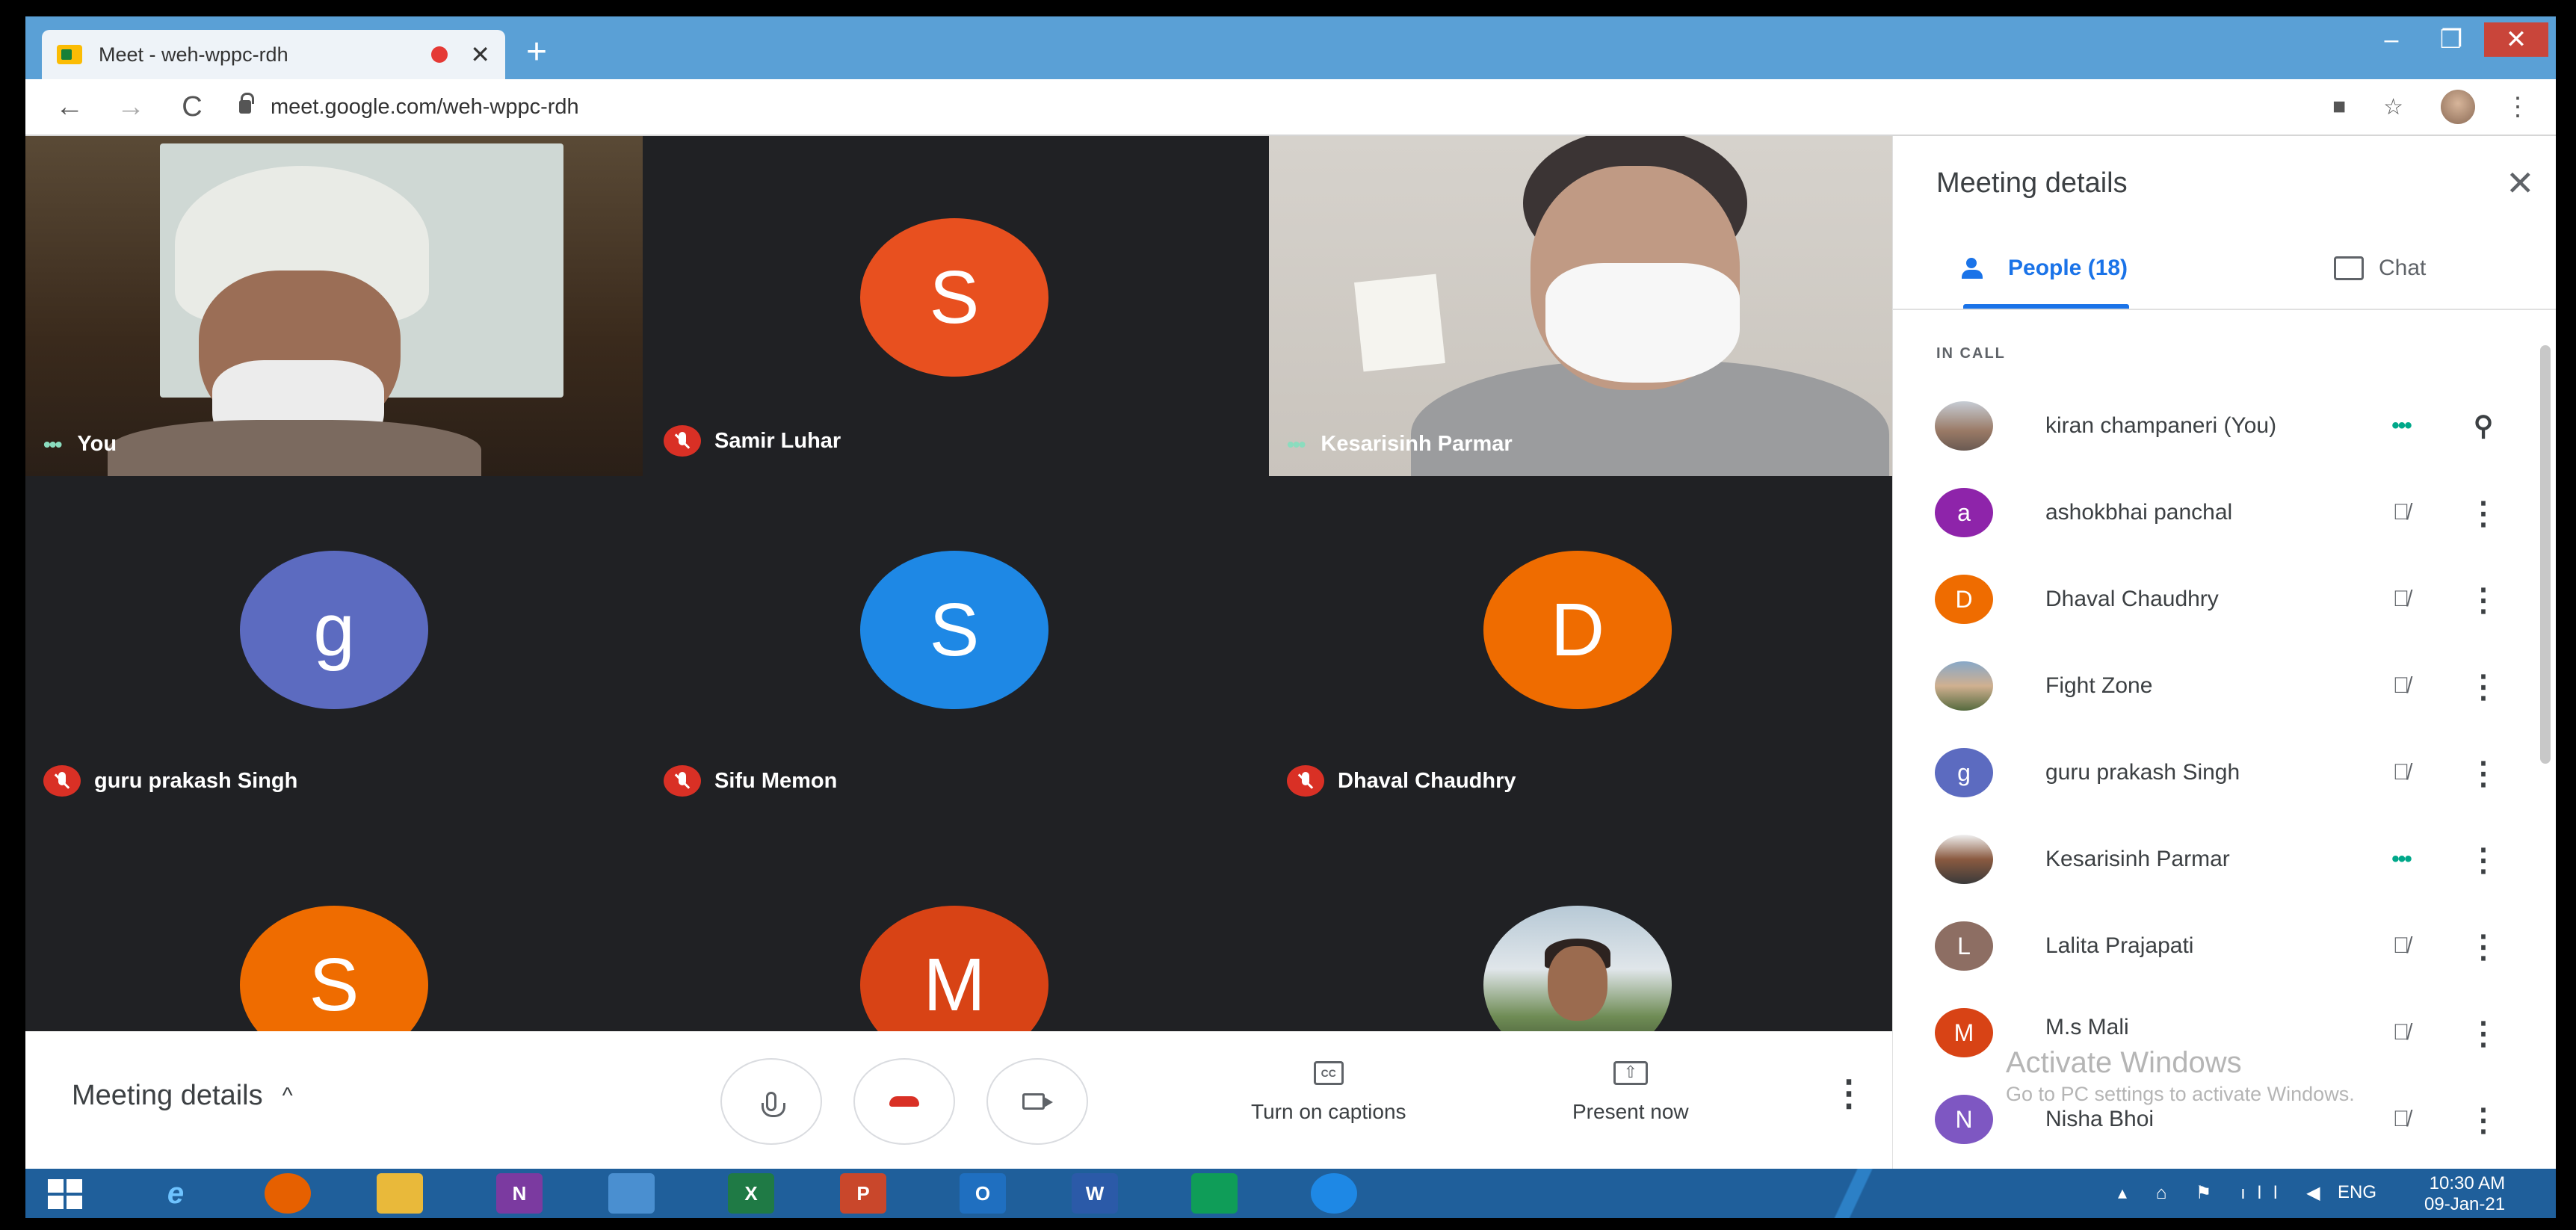 The width and height of the screenshot is (2576, 1230). I want to click on recording-dot-icon, so click(440, 54).